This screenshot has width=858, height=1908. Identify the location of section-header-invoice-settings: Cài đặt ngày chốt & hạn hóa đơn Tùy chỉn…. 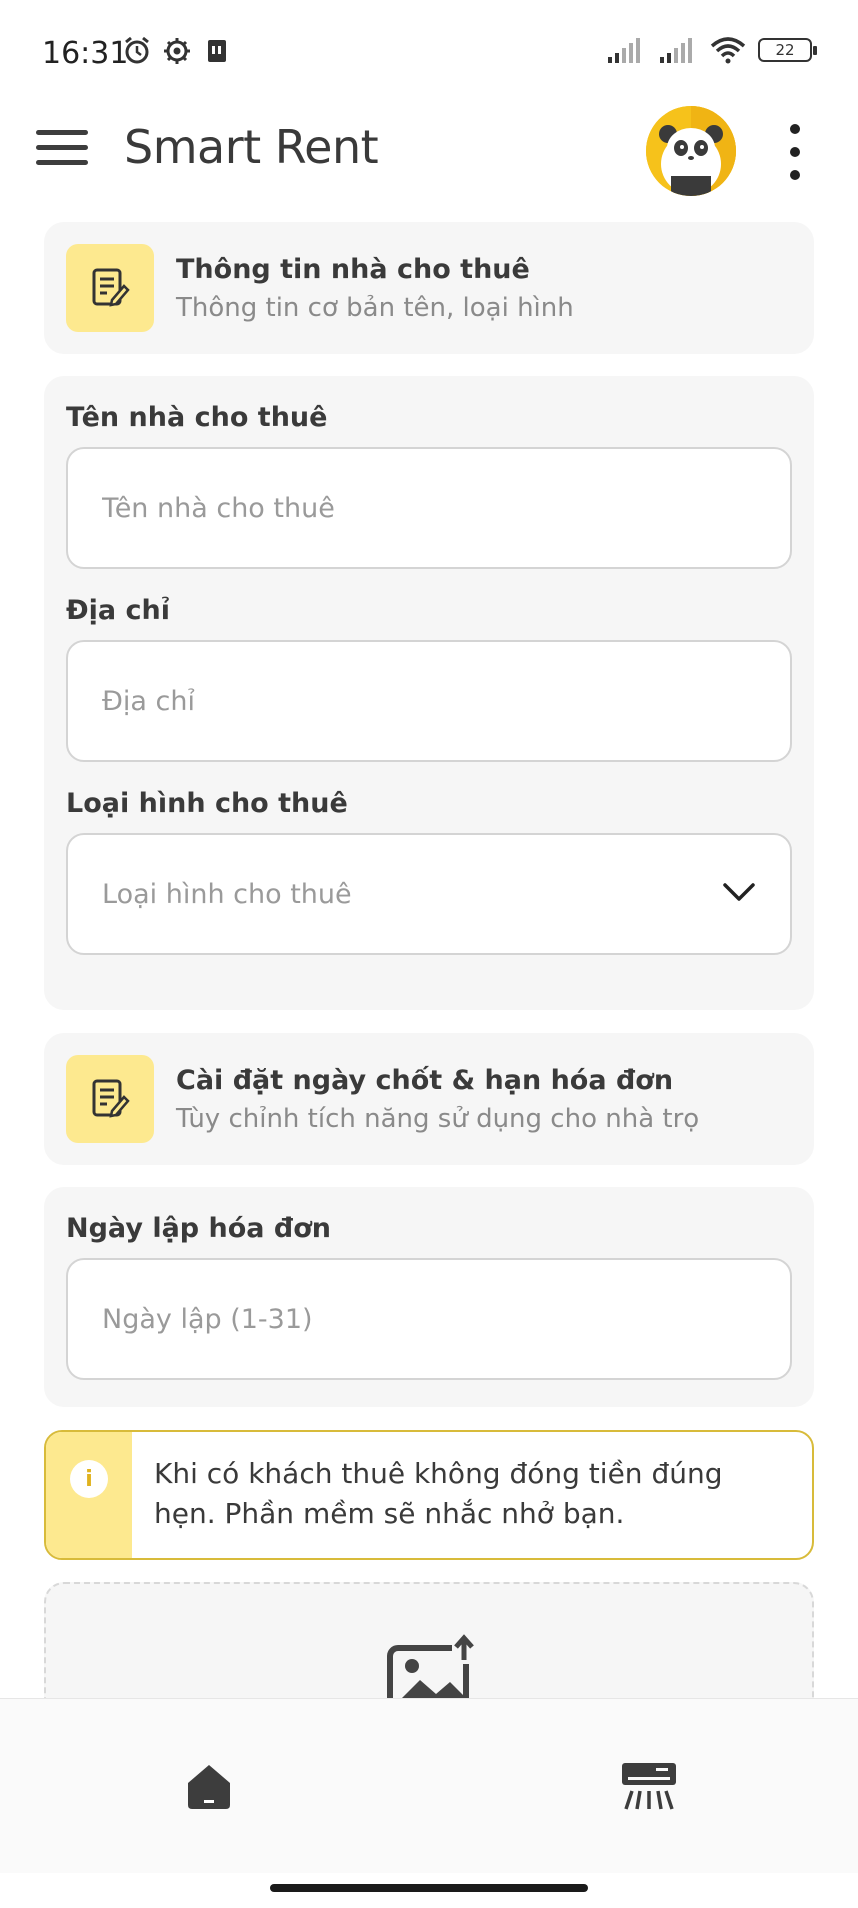
(429, 1099).